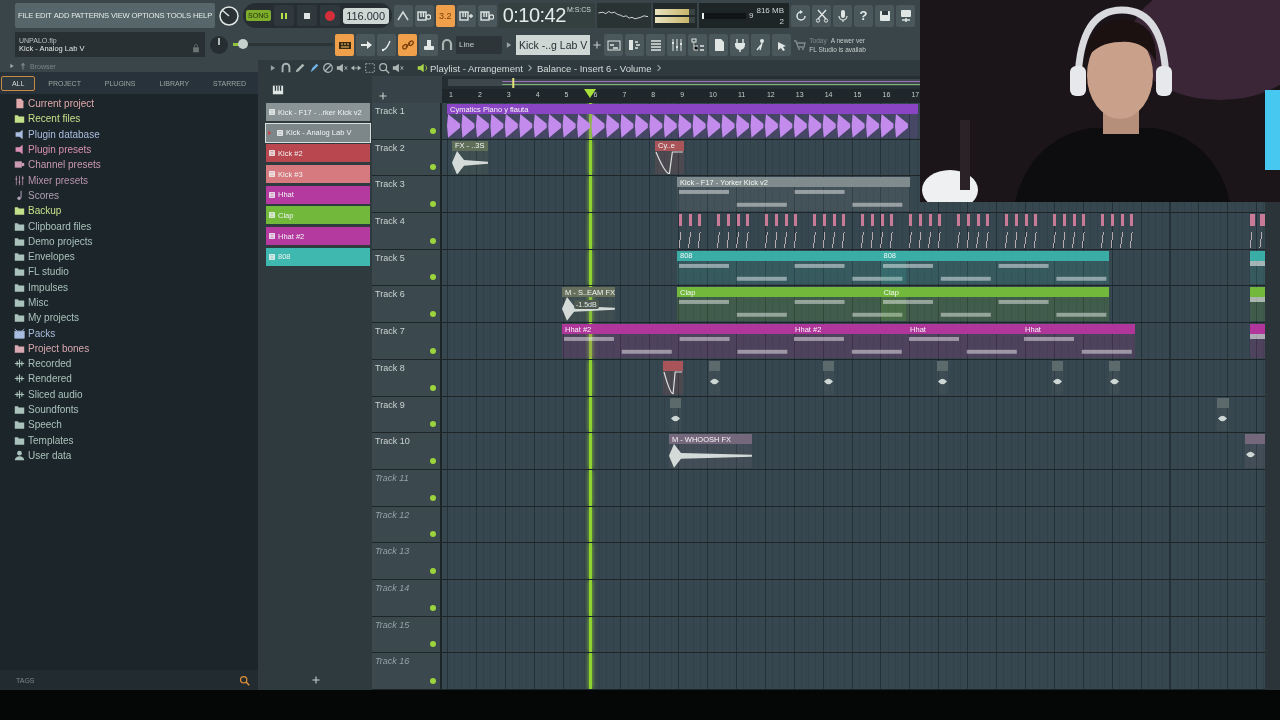  What do you see at coordinates (365, 15) in the screenshot?
I see `tempo-field: 116.000` at bounding box center [365, 15].